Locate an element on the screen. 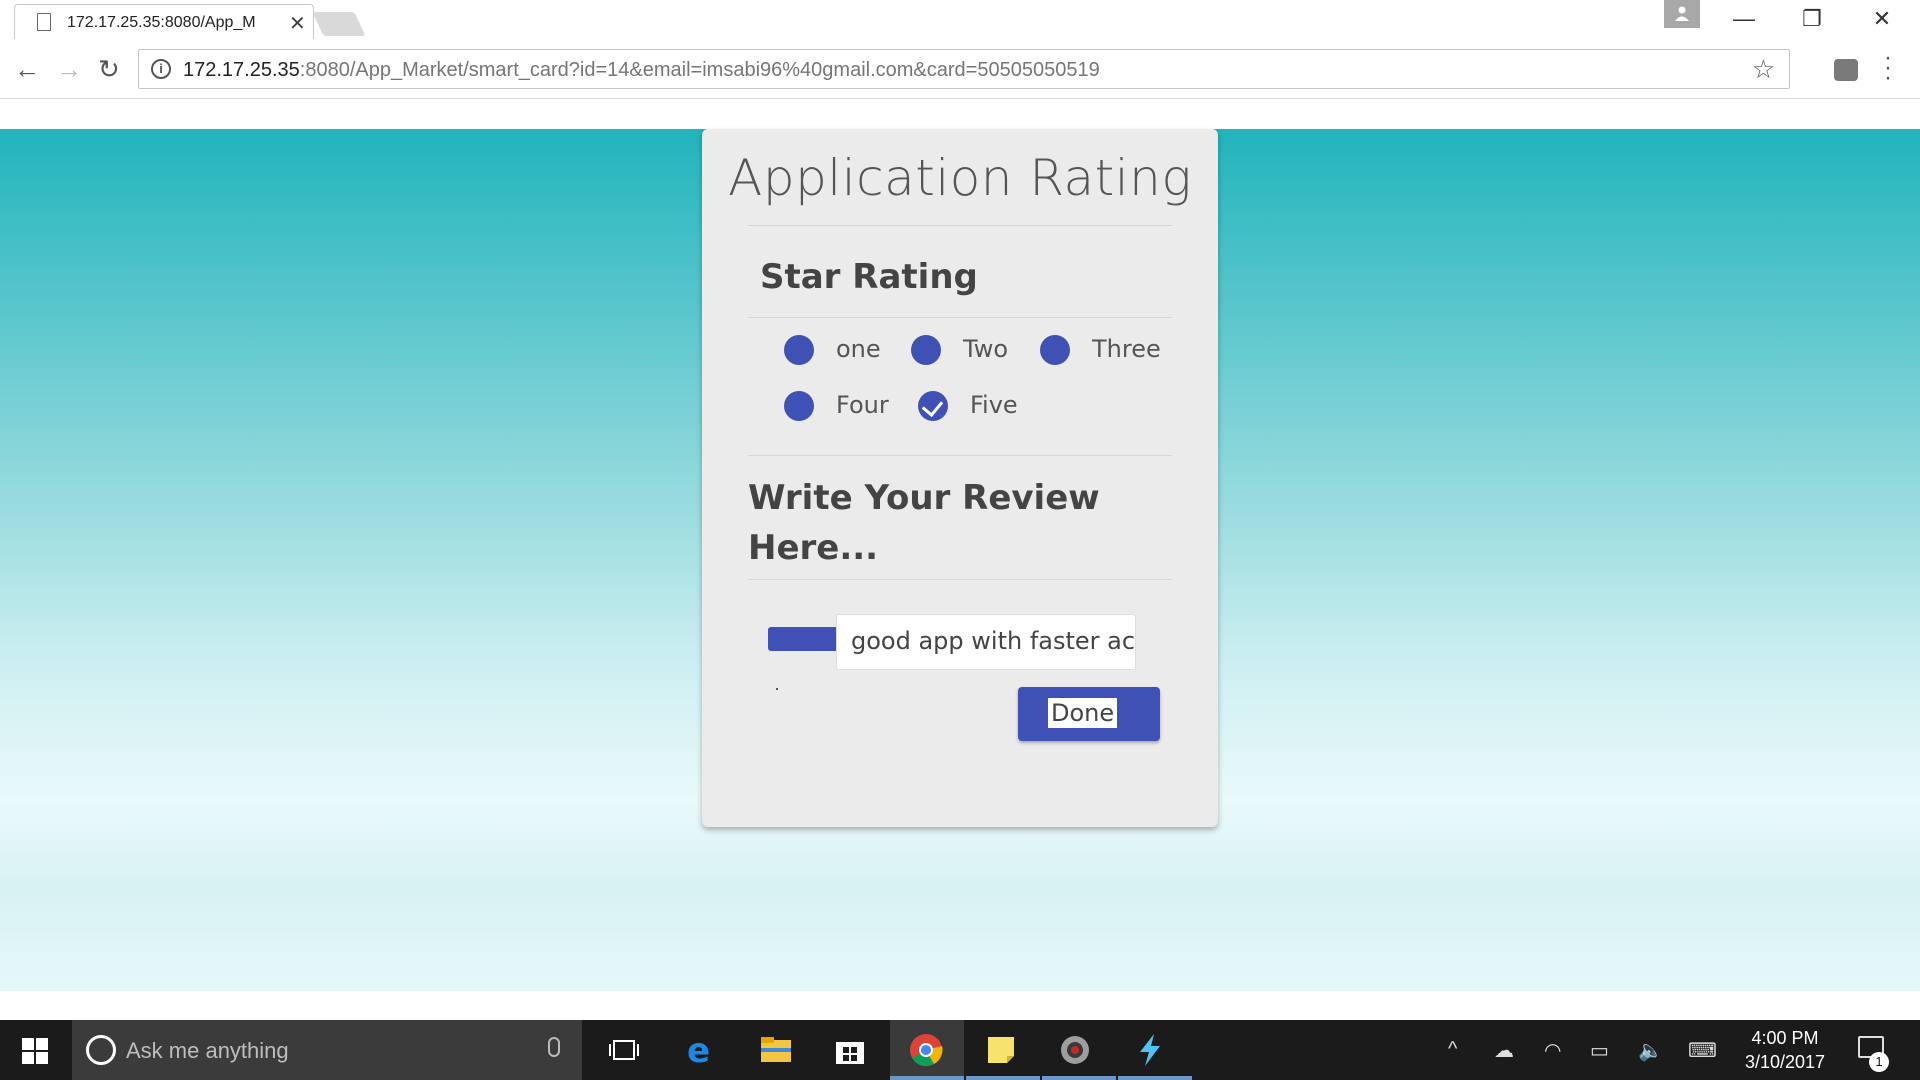 The width and height of the screenshot is (1920, 1080). chrome-icon is located at coordinates (926, 1050).